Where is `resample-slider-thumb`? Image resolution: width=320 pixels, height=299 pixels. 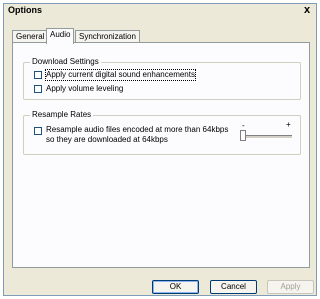 resample-slider-thumb is located at coordinates (243, 135).